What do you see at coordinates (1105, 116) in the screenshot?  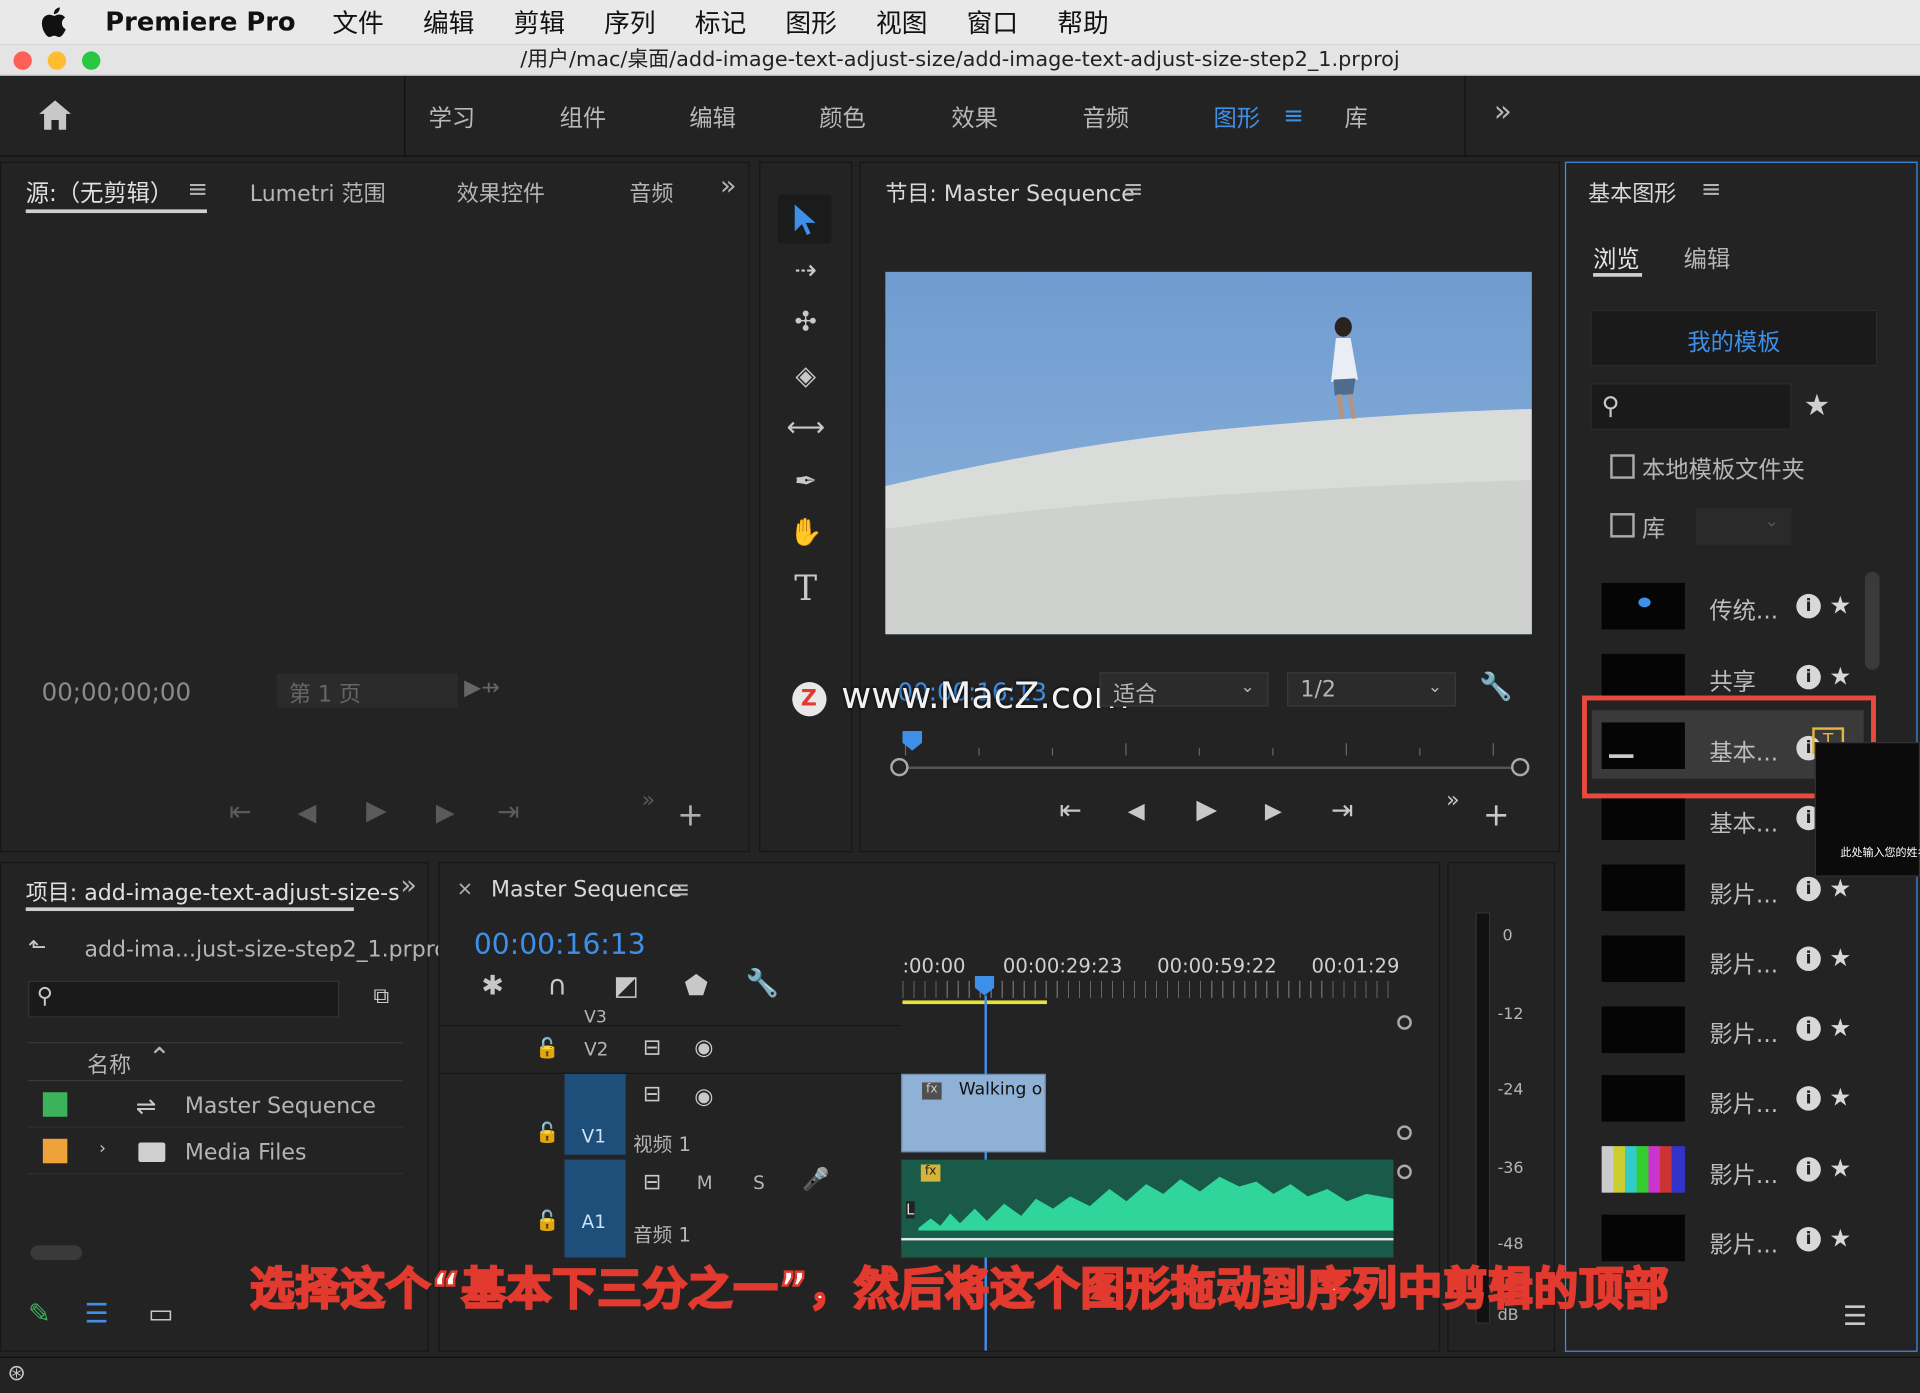 I see `workspace-audio: 音频` at bounding box center [1105, 116].